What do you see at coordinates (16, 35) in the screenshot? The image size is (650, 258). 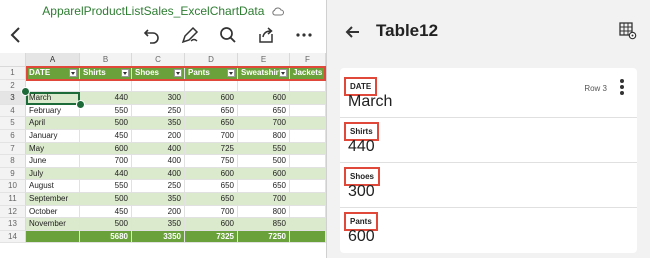 I see `back-icon` at bounding box center [16, 35].